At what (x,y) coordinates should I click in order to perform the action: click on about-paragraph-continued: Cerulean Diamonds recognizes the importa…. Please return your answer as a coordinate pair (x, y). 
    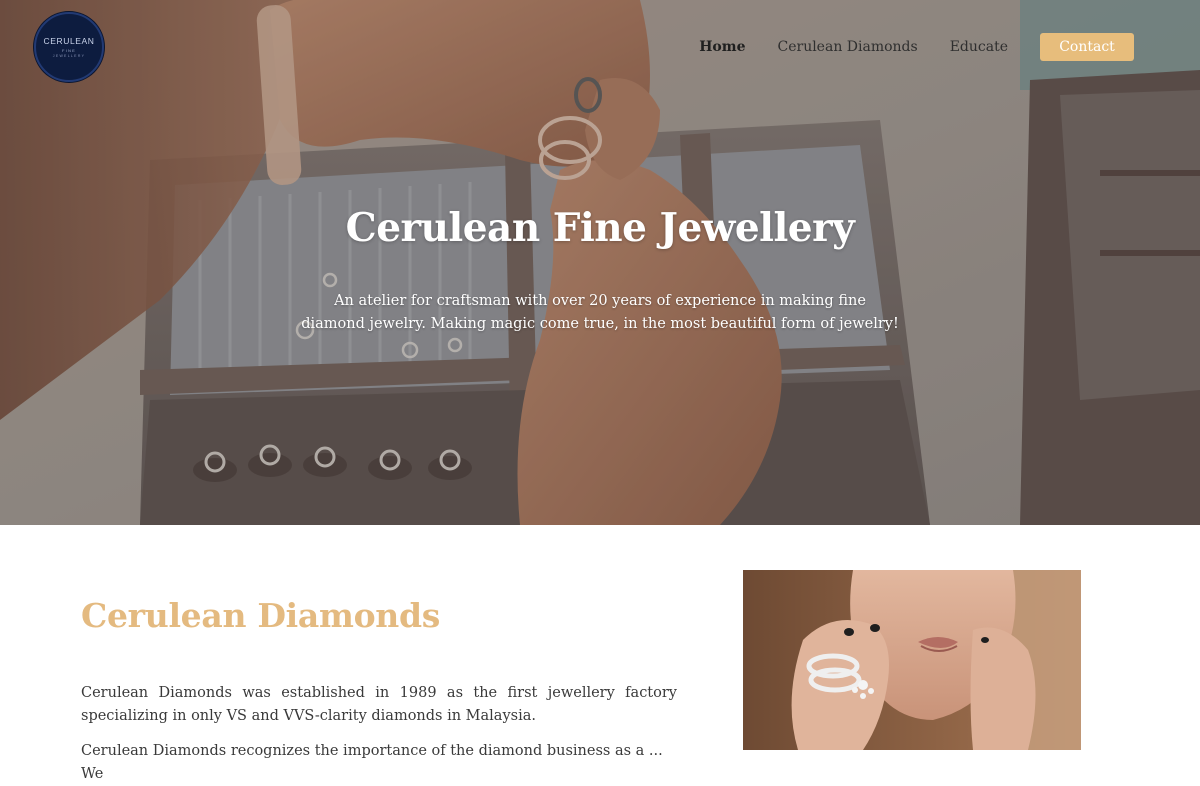
    Looking at the image, I should click on (372, 762).